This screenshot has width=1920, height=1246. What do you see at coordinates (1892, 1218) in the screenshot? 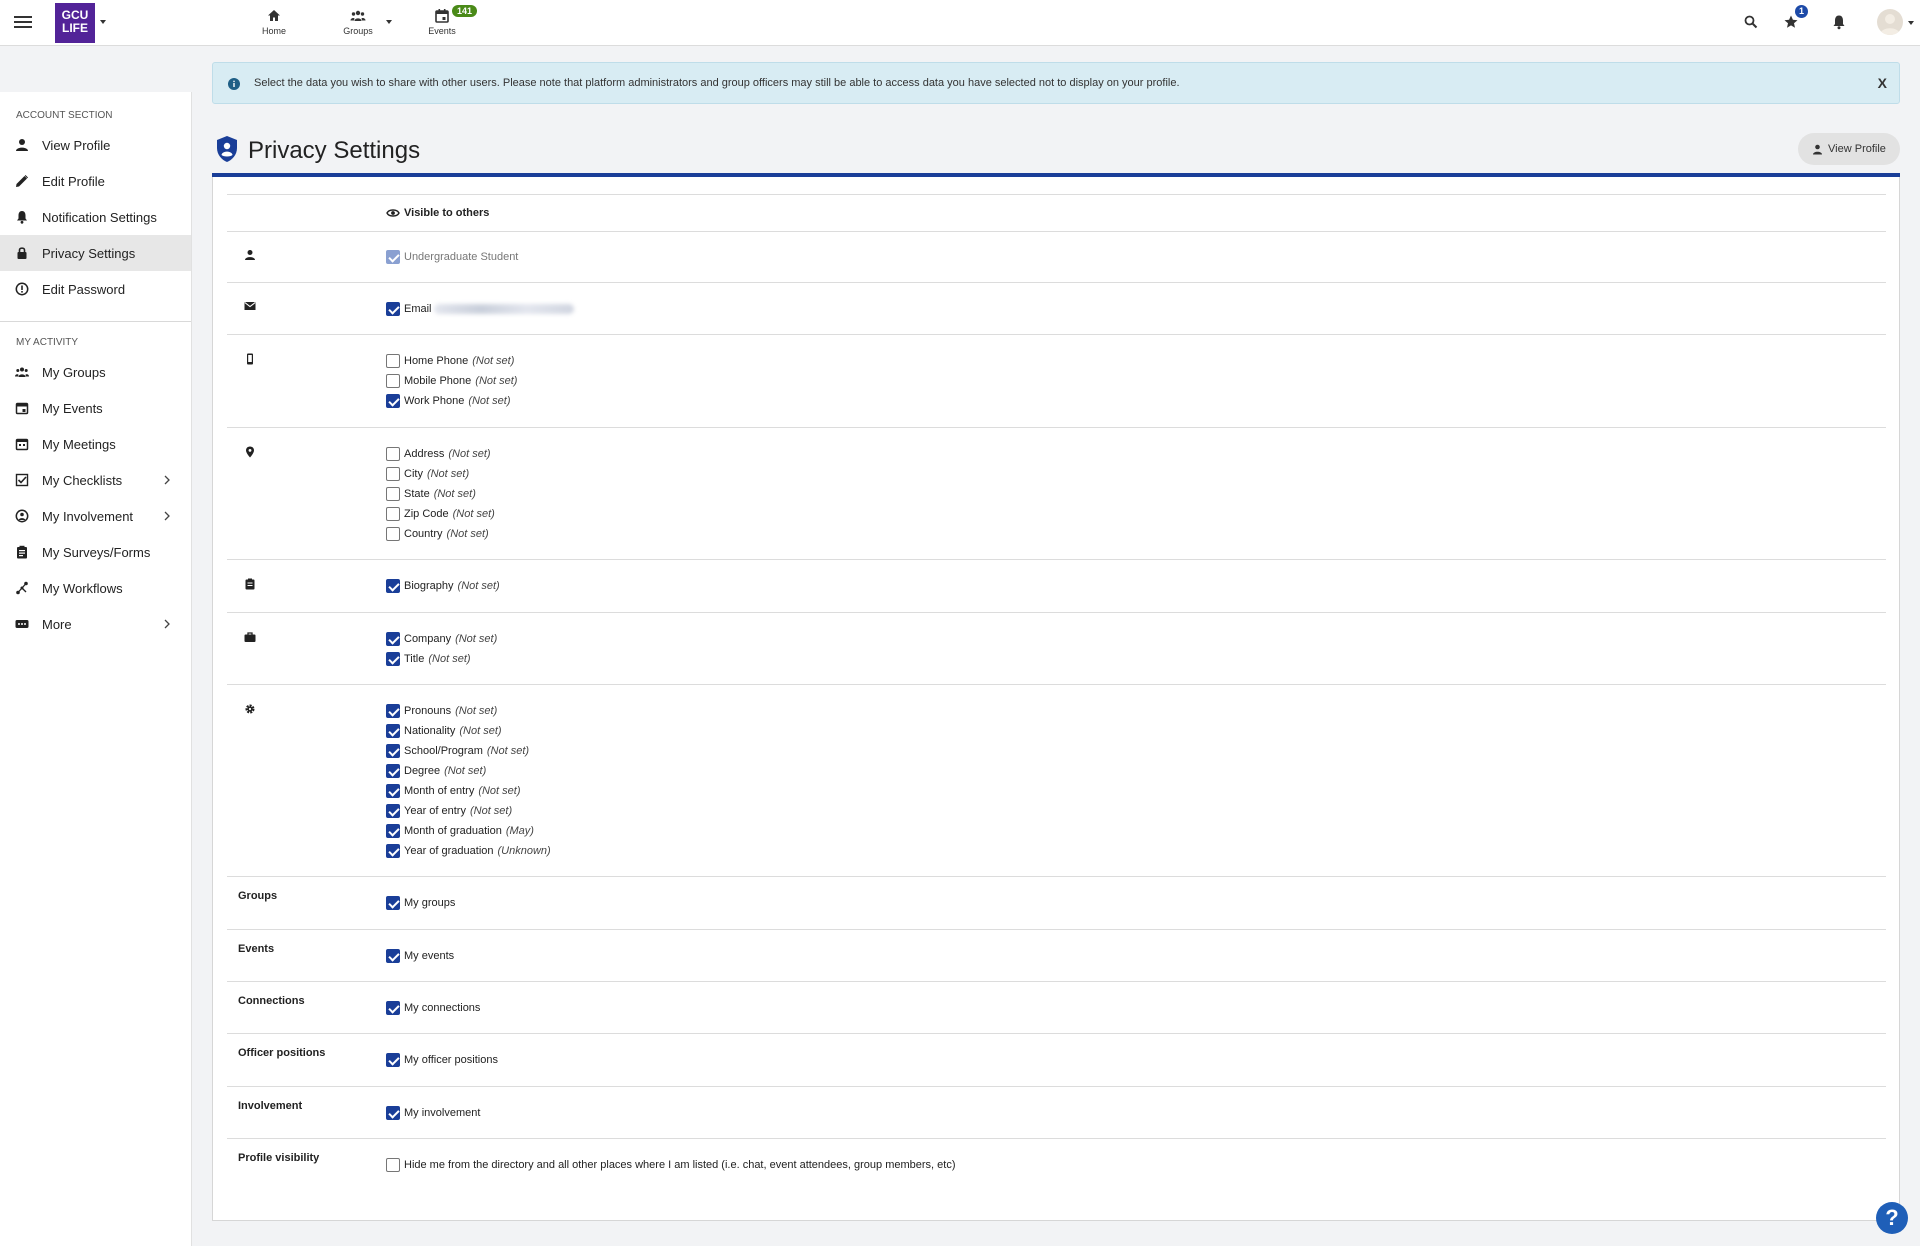
I see `help-button: ?` at bounding box center [1892, 1218].